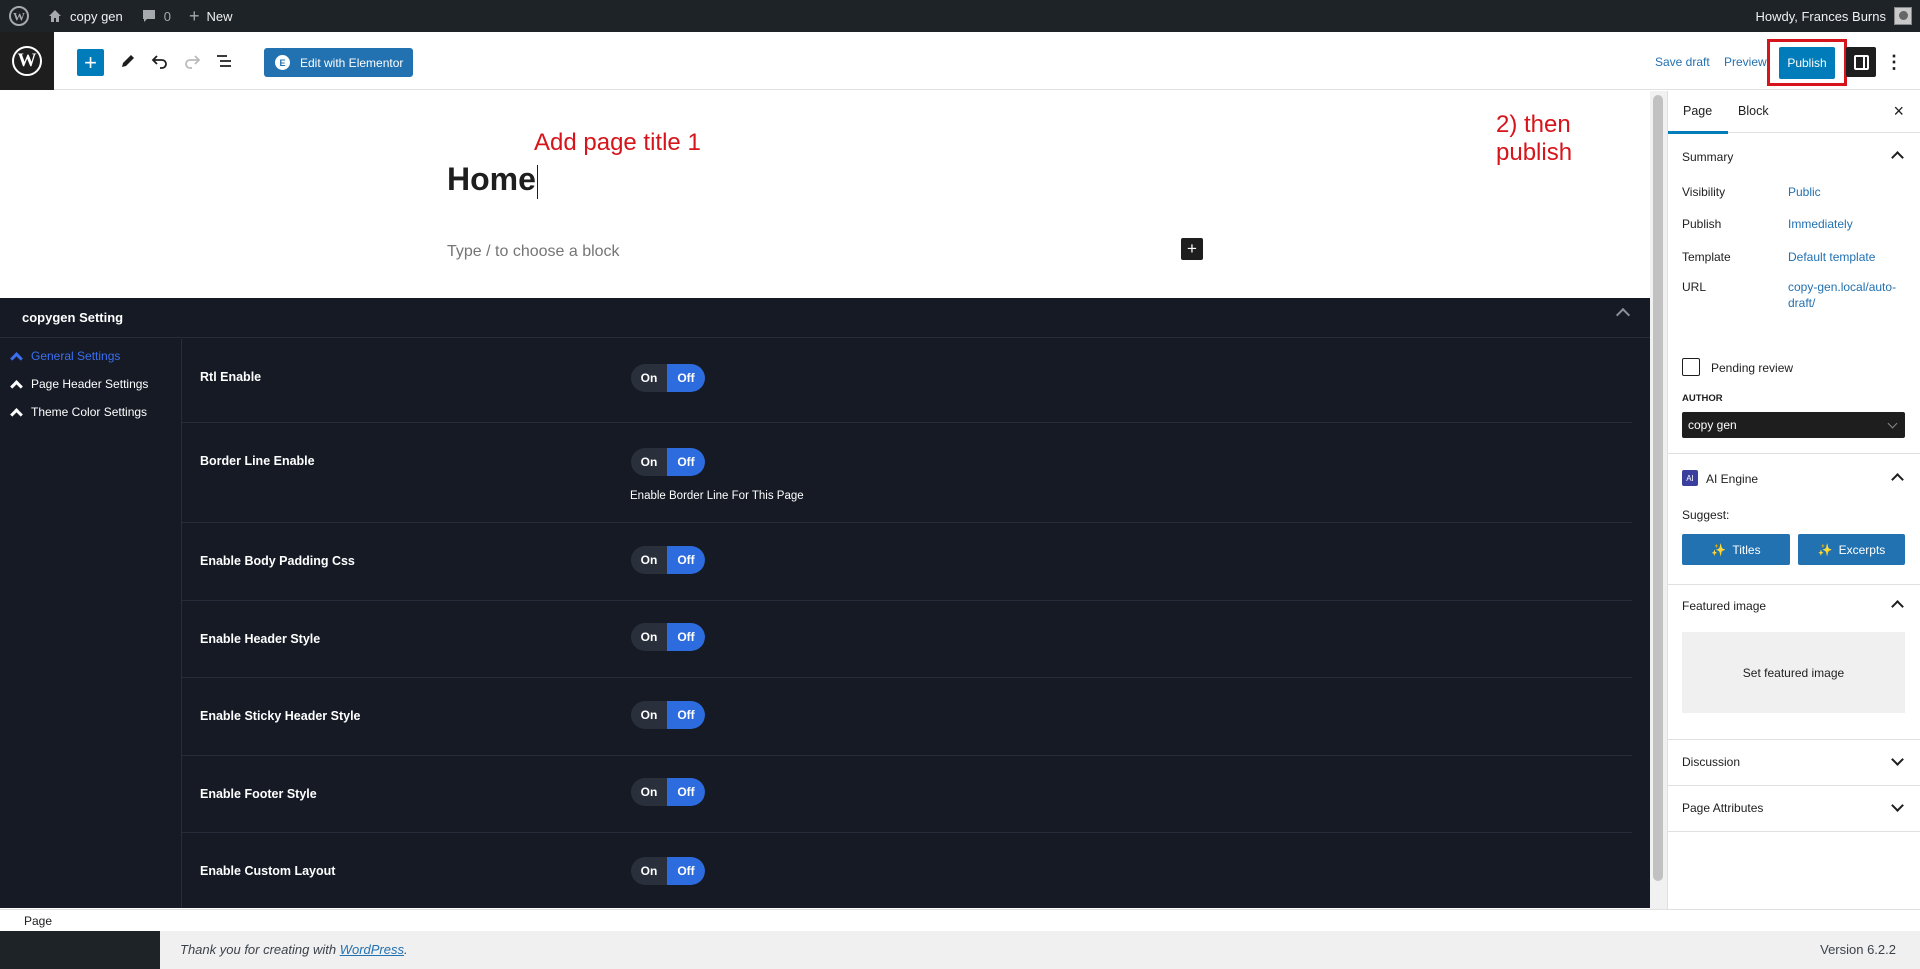 This screenshot has width=1920, height=969. I want to click on footer-thanks: Thank you for creating with WordPress., so click(294, 949).